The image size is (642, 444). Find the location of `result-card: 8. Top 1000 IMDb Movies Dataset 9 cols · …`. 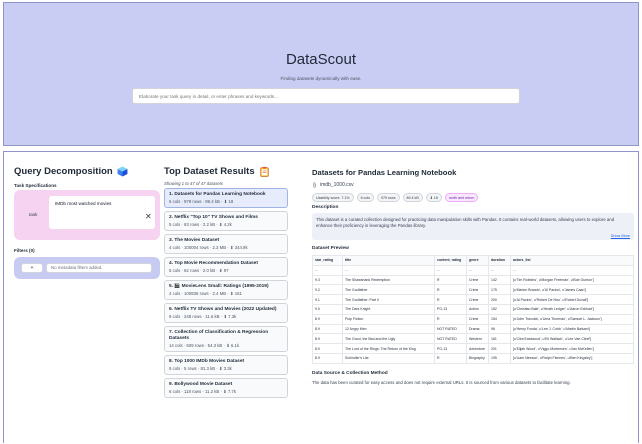

result-card: 8. Top 1000 IMDb Movies Dataset 9 cols · … is located at coordinates (226, 365).